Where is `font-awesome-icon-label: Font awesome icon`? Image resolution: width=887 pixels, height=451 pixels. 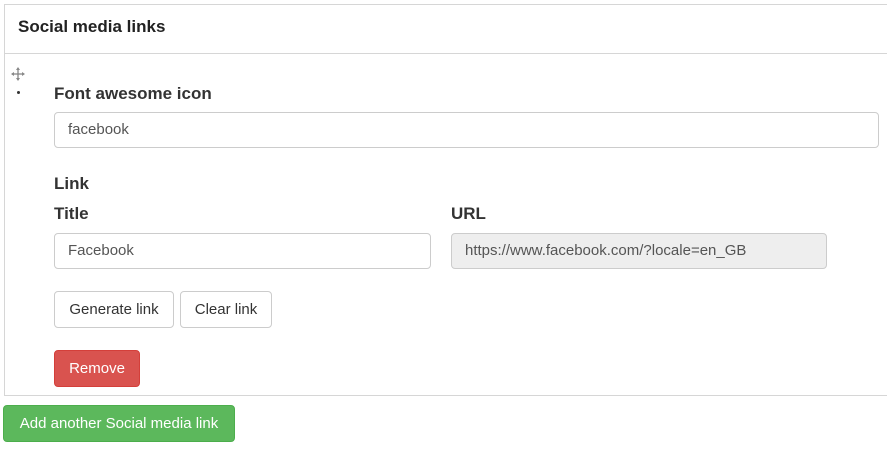
font-awesome-icon-label: Font awesome icon is located at coordinates (133, 93).